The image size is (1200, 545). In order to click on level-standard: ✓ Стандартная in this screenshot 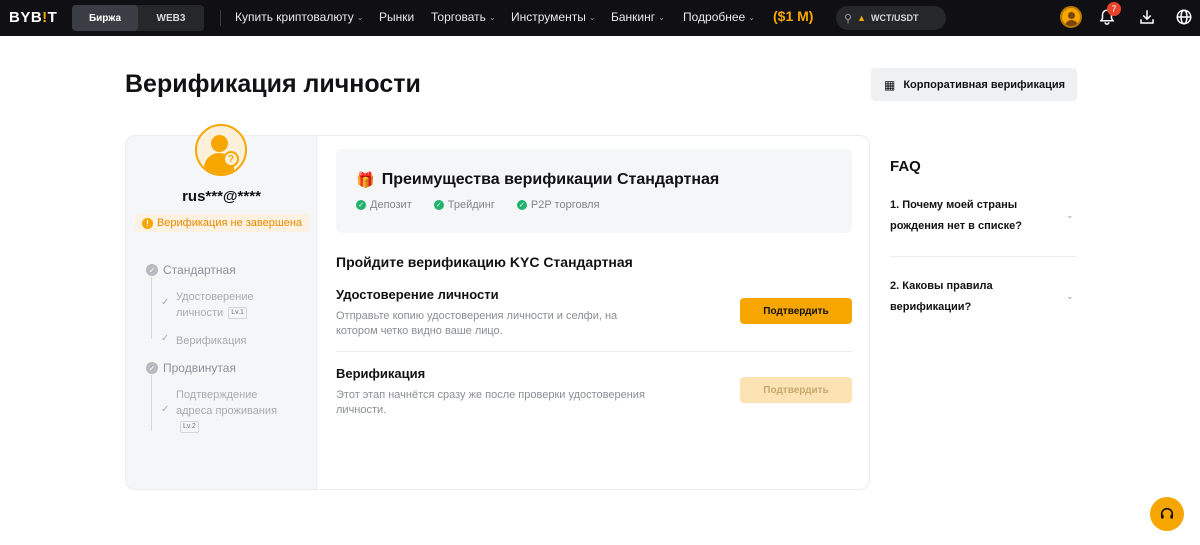, I will do `click(191, 270)`.